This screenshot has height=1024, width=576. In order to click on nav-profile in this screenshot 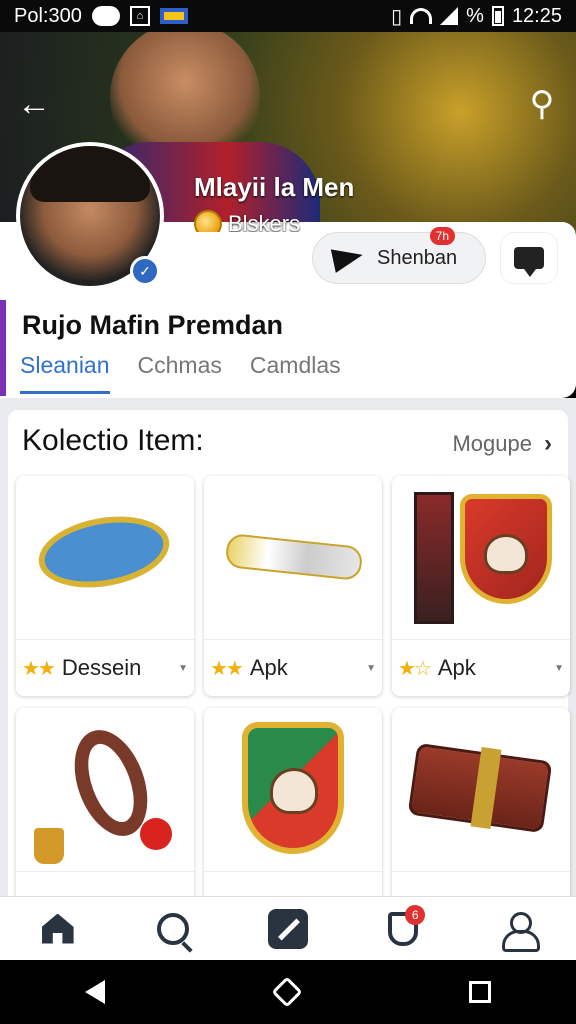, I will do `click(518, 929)`.